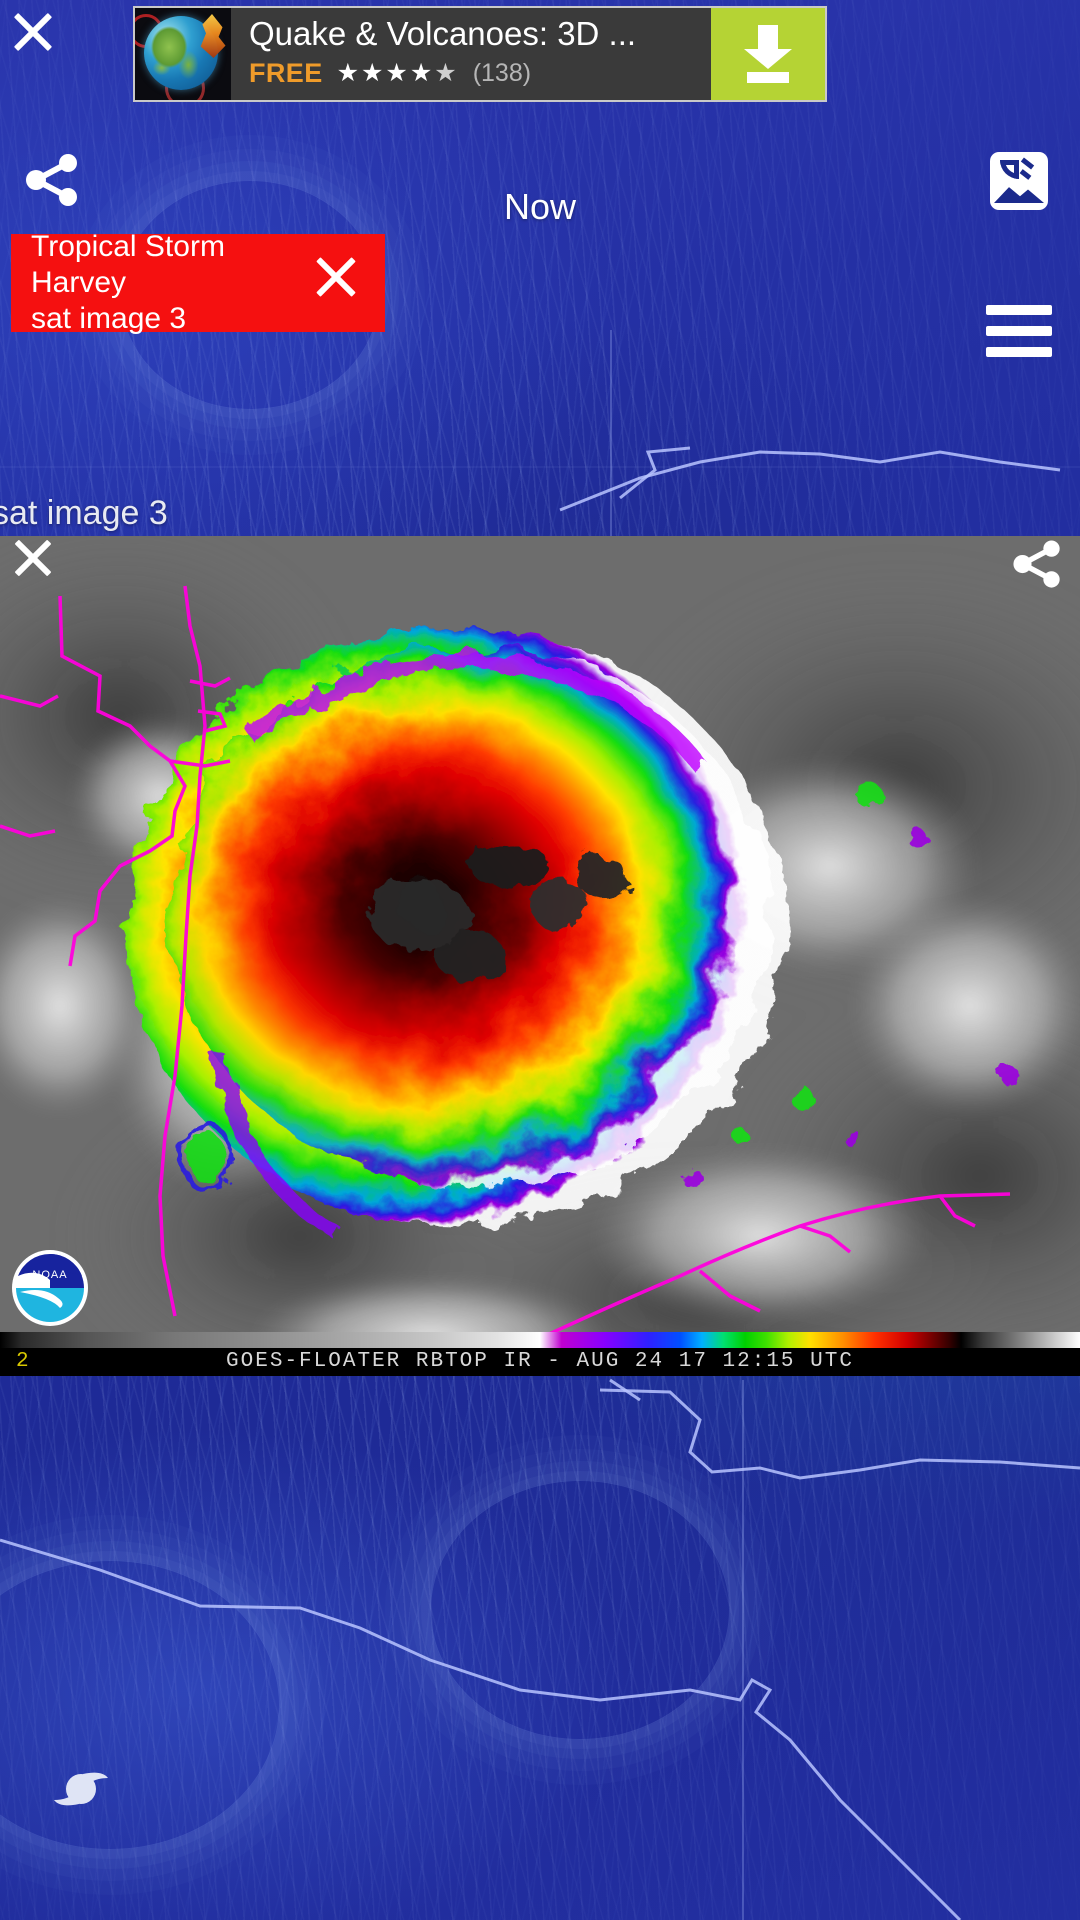 This screenshot has height=1920, width=1080. What do you see at coordinates (286, 73) in the screenshot?
I see `ad-price-label: FREE` at bounding box center [286, 73].